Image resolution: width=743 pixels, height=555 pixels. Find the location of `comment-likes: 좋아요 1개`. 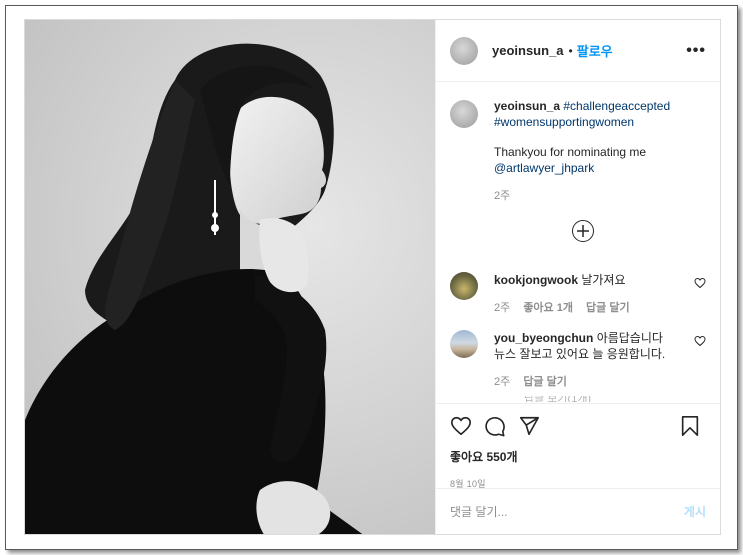

comment-likes: 좋아요 1개 is located at coordinates (548, 308).